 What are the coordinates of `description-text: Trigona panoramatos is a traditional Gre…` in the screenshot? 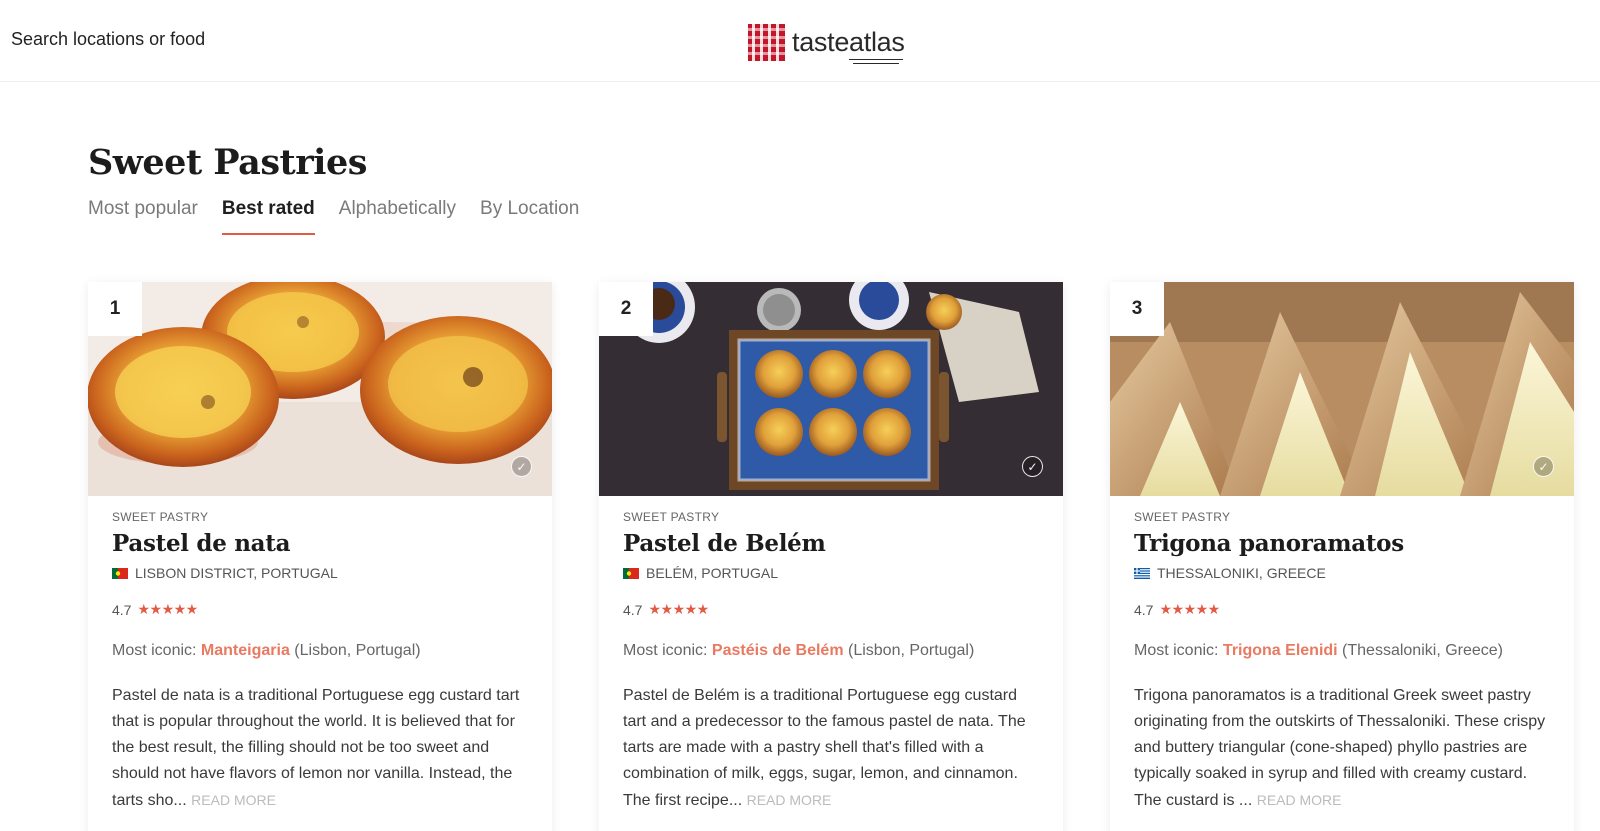 It's located at (1340, 748).